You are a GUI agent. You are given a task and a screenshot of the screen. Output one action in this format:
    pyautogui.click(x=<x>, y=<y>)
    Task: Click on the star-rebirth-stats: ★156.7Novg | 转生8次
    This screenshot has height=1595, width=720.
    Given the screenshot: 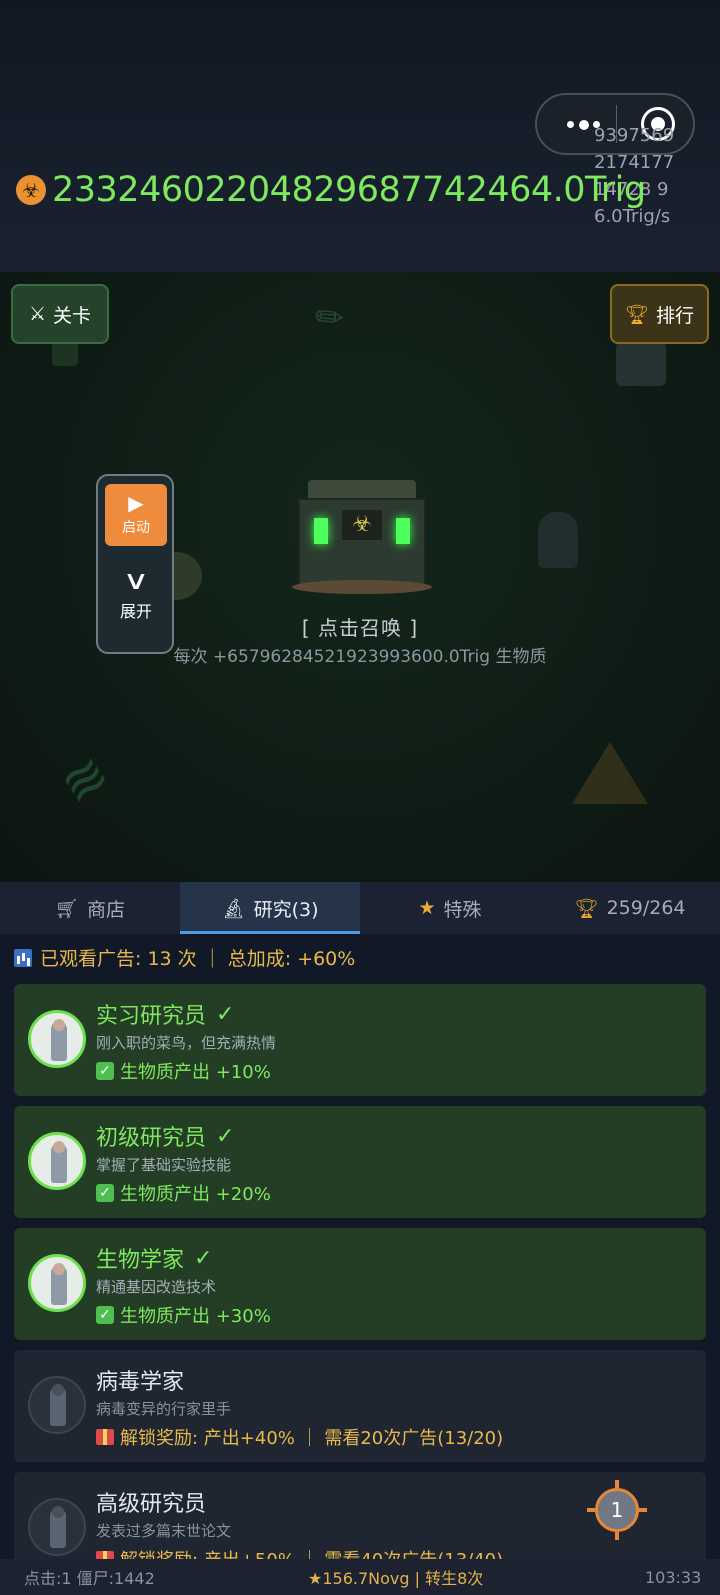 What is the action you would take?
    pyautogui.click(x=396, y=1578)
    